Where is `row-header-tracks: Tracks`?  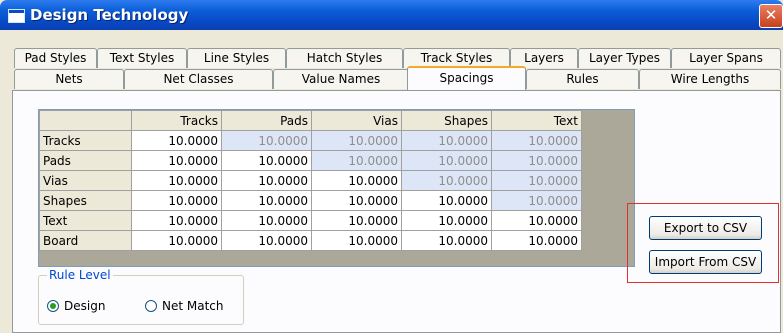
row-header-tracks: Tracks is located at coordinates (85, 140).